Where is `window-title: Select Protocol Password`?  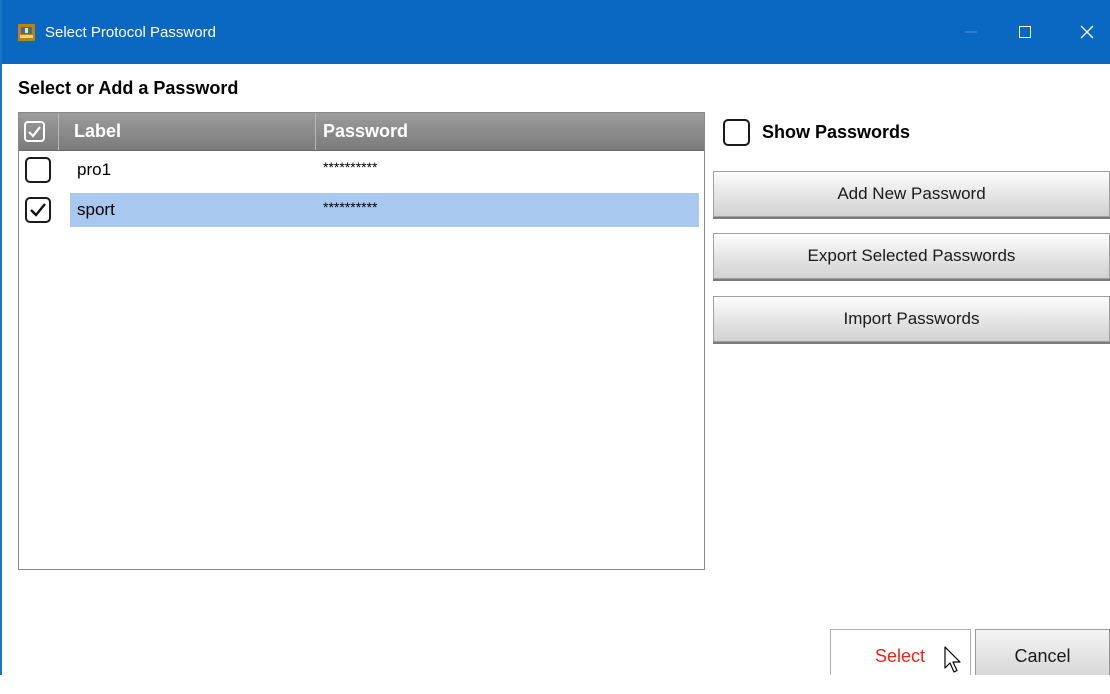 window-title: Select Protocol Password is located at coordinates (130, 32).